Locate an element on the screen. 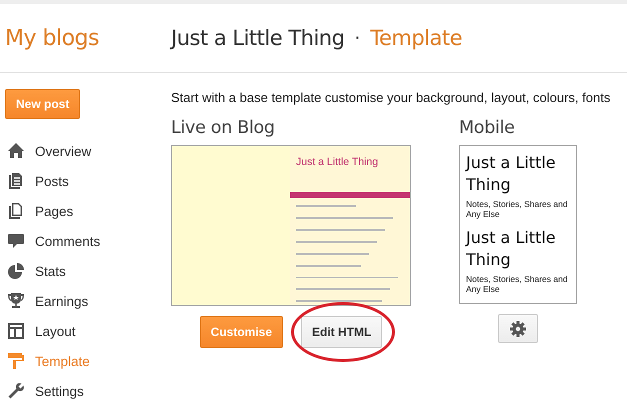  wrench-icon is located at coordinates (16, 391).